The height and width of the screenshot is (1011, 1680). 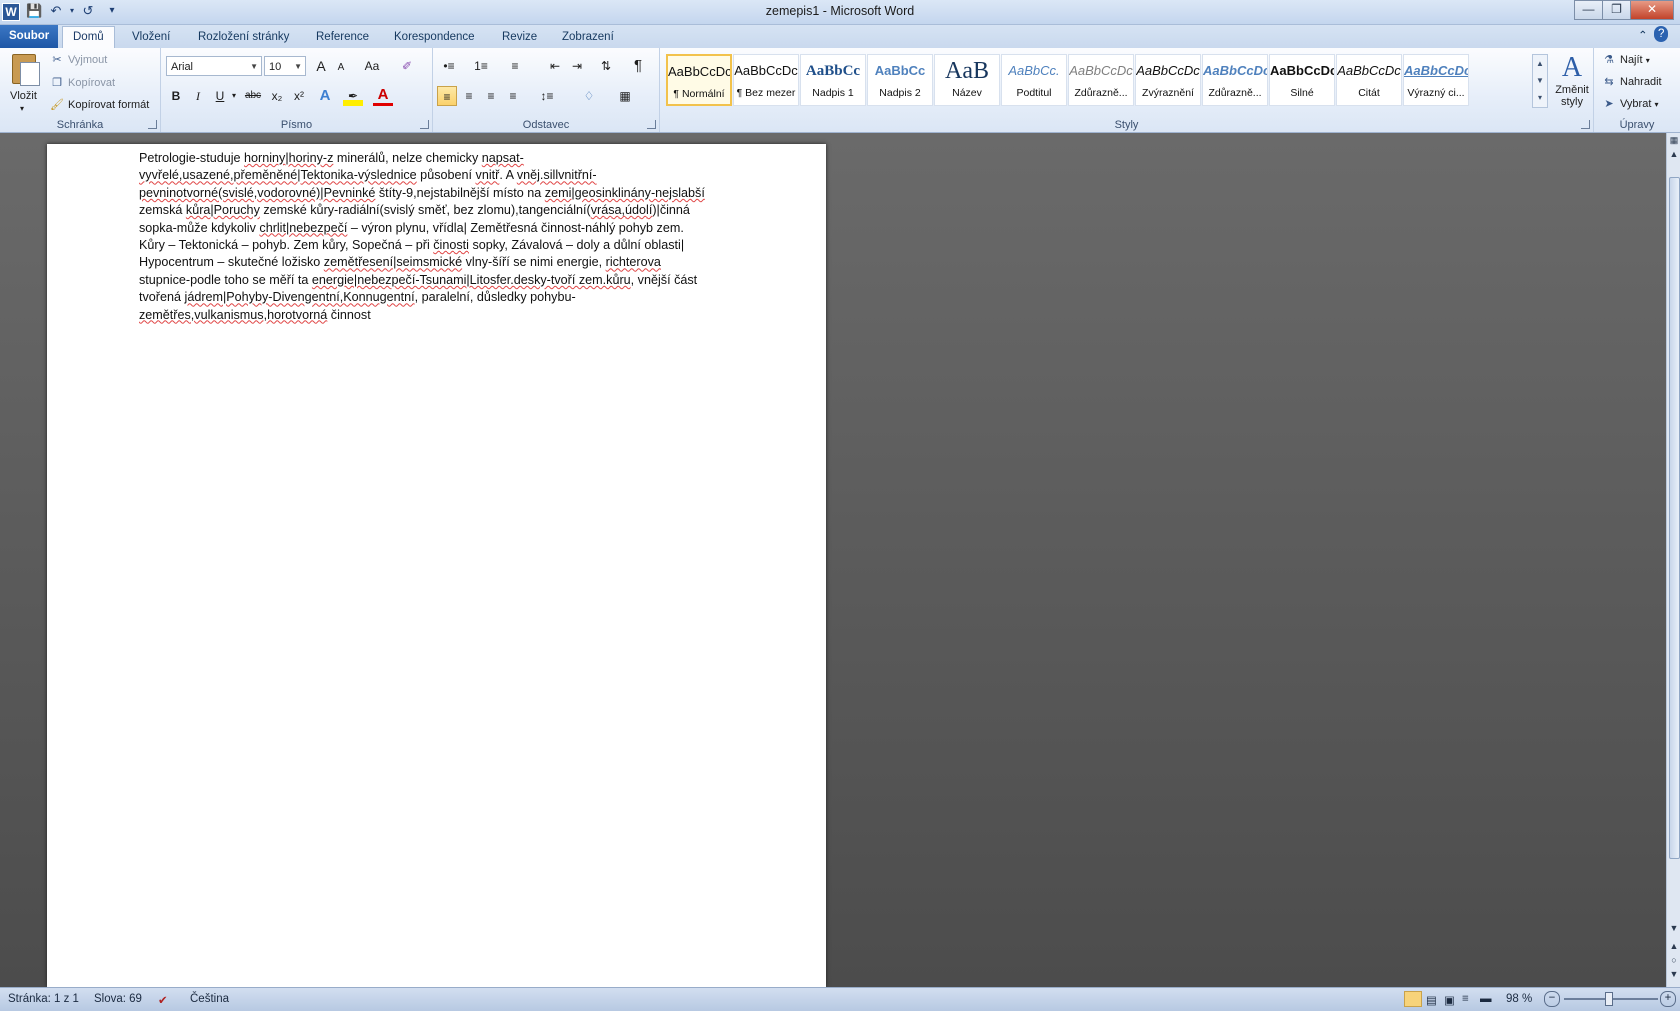 I want to click on change-styles-button: A Změnit styly, so click(x=1572, y=87).